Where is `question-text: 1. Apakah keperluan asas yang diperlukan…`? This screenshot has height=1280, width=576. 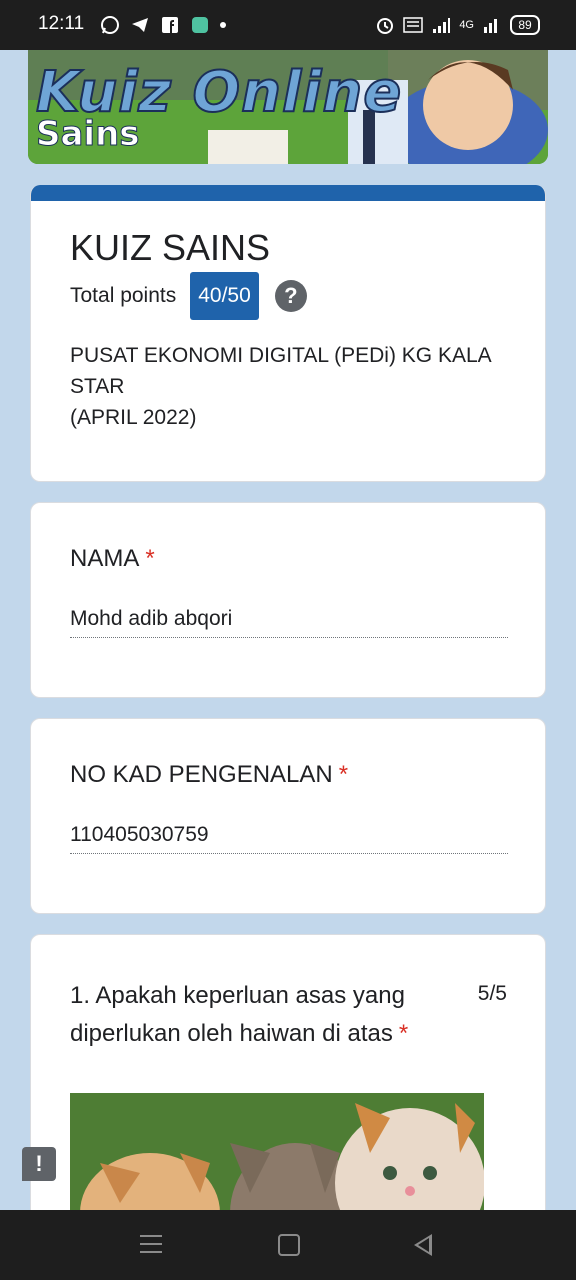 question-text: 1. Apakah keperluan asas yang diperlukan… is located at coordinates (237, 1014).